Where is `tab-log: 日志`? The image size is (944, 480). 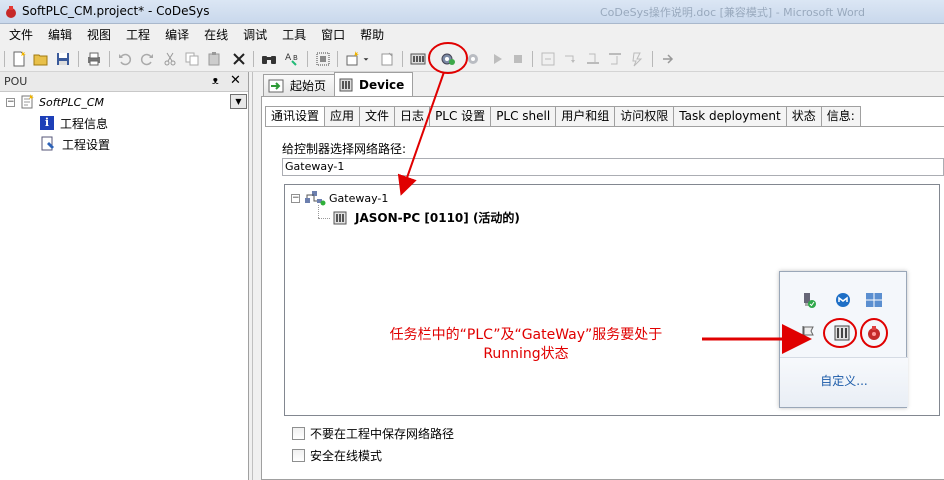 tab-log: 日志 is located at coordinates (412, 116).